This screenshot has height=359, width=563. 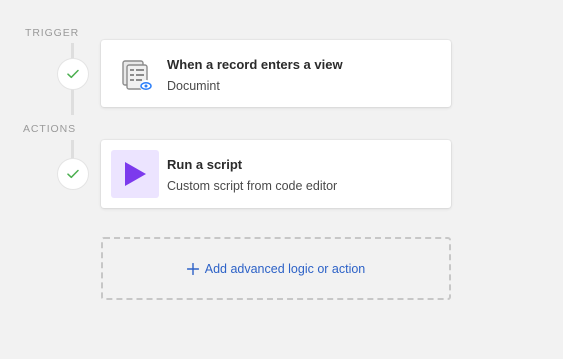 What do you see at coordinates (192, 268) in the screenshot?
I see `plus-icon` at bounding box center [192, 268].